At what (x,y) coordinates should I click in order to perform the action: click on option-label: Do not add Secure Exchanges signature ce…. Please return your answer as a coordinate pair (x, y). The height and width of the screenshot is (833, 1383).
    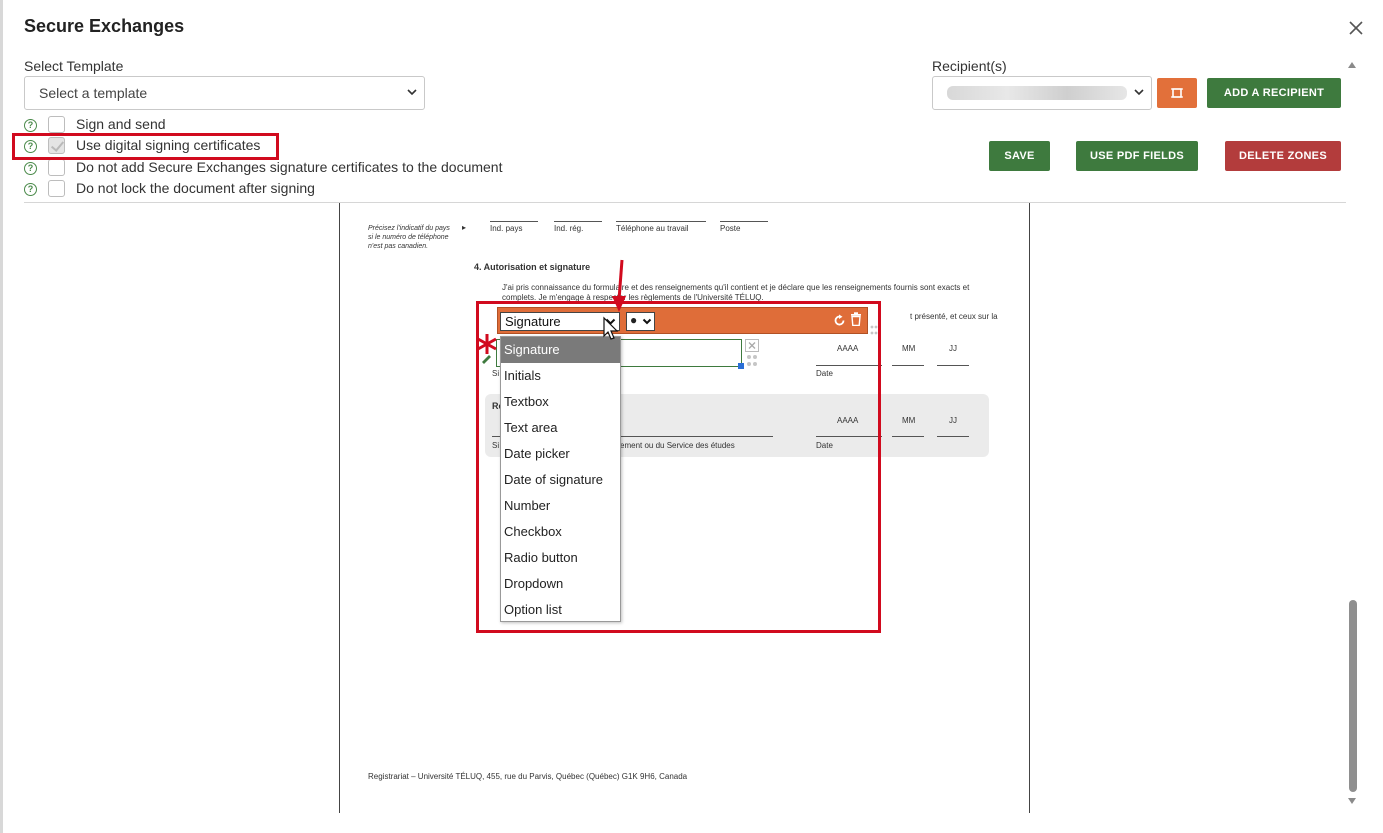
    Looking at the image, I should click on (289, 167).